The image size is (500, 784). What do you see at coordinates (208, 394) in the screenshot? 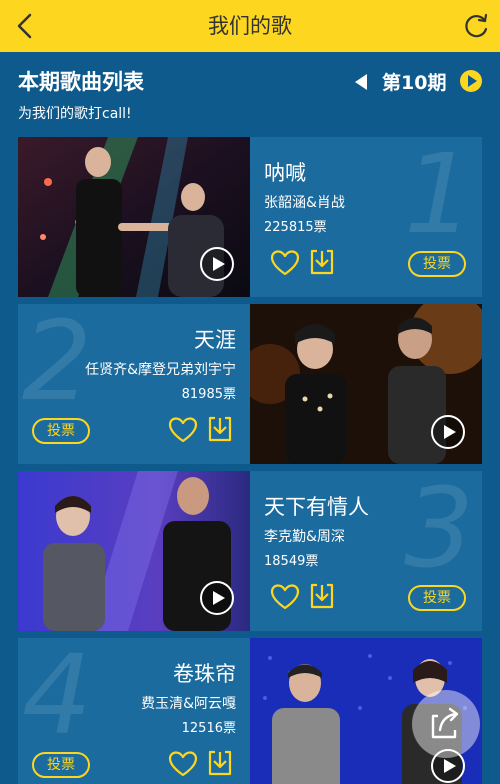
I see `vote-count: 81985票` at bounding box center [208, 394].